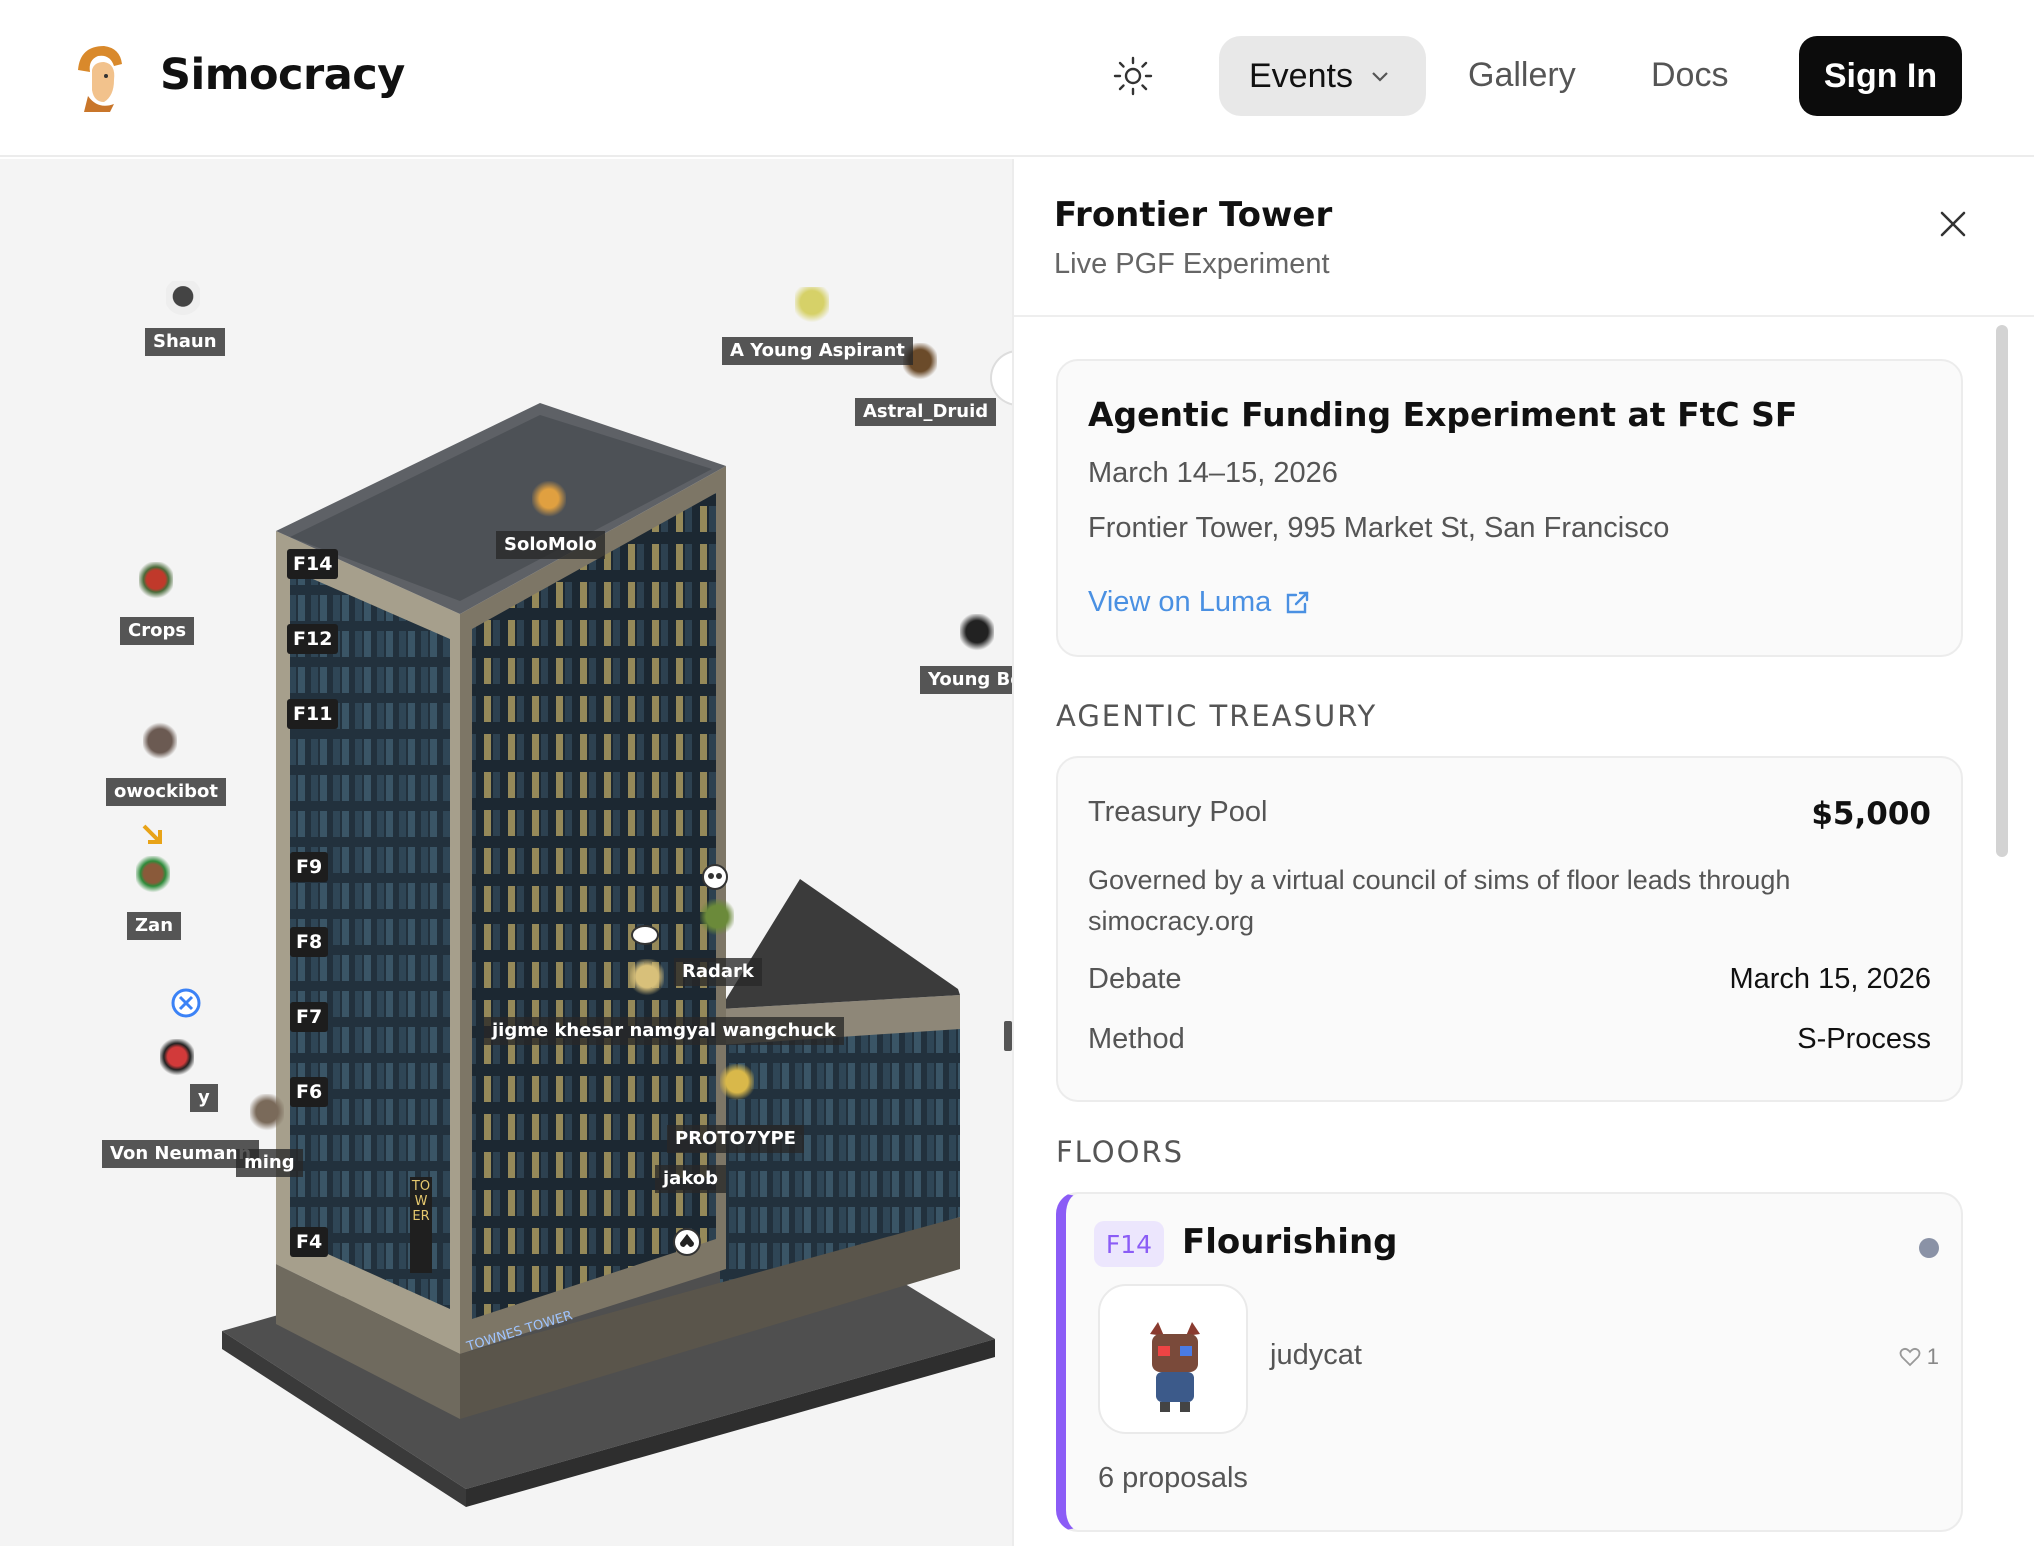 This screenshot has width=2034, height=1546. What do you see at coordinates (1193, 215) in the screenshot?
I see `panel-title: Frontier Tower` at bounding box center [1193, 215].